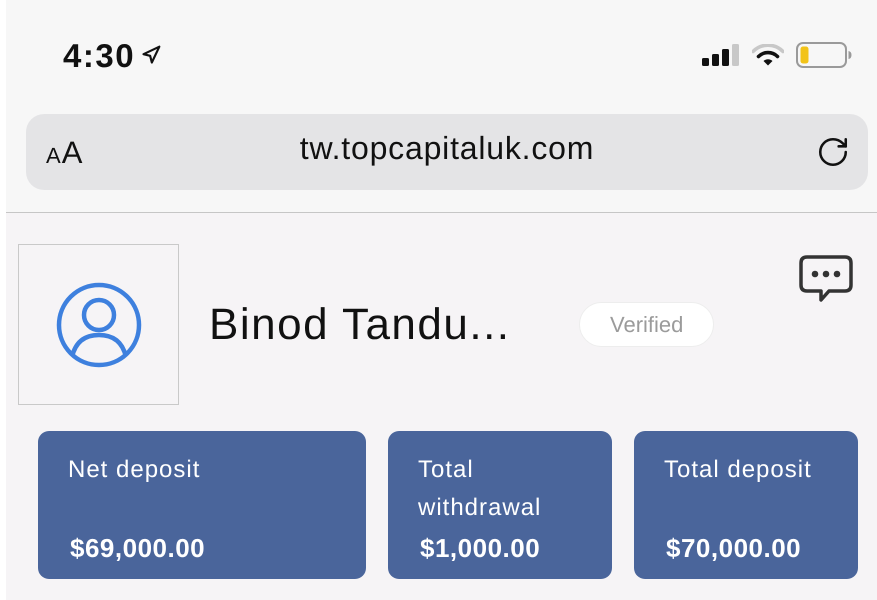  What do you see at coordinates (151, 55) in the screenshot?
I see `location-arrow-icon` at bounding box center [151, 55].